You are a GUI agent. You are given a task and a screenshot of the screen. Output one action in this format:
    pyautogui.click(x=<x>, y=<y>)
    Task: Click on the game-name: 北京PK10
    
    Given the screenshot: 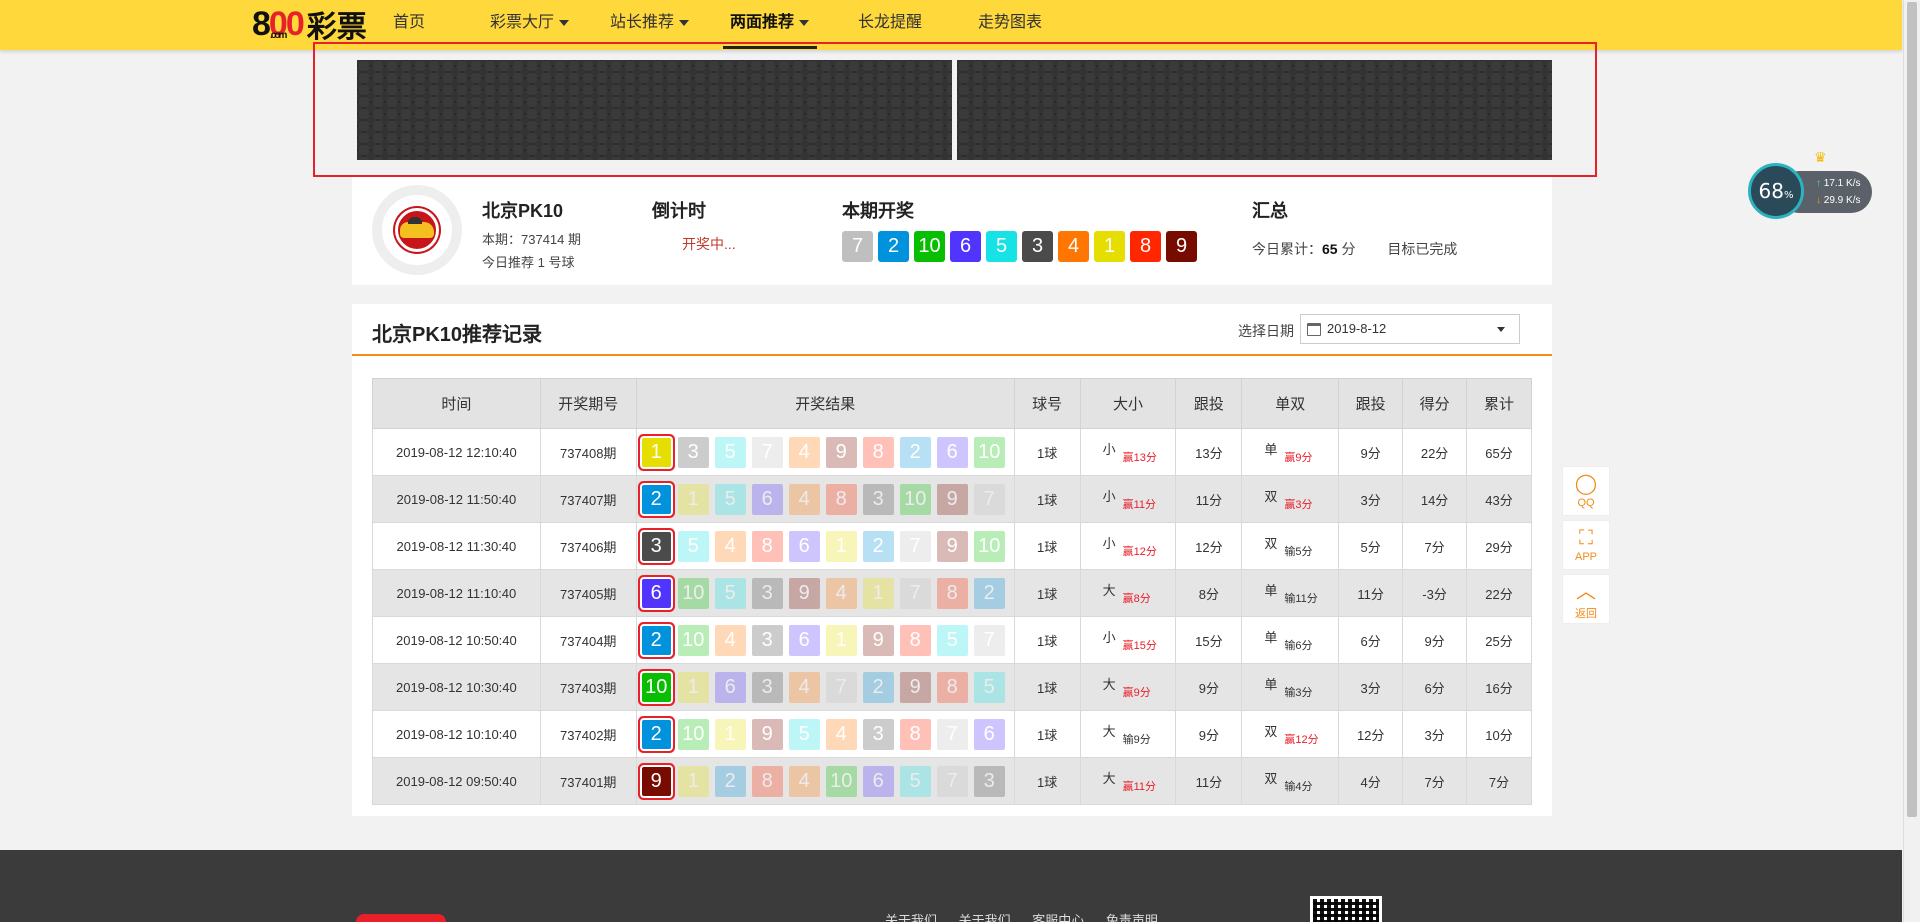 What is the action you would take?
    pyautogui.click(x=523, y=211)
    